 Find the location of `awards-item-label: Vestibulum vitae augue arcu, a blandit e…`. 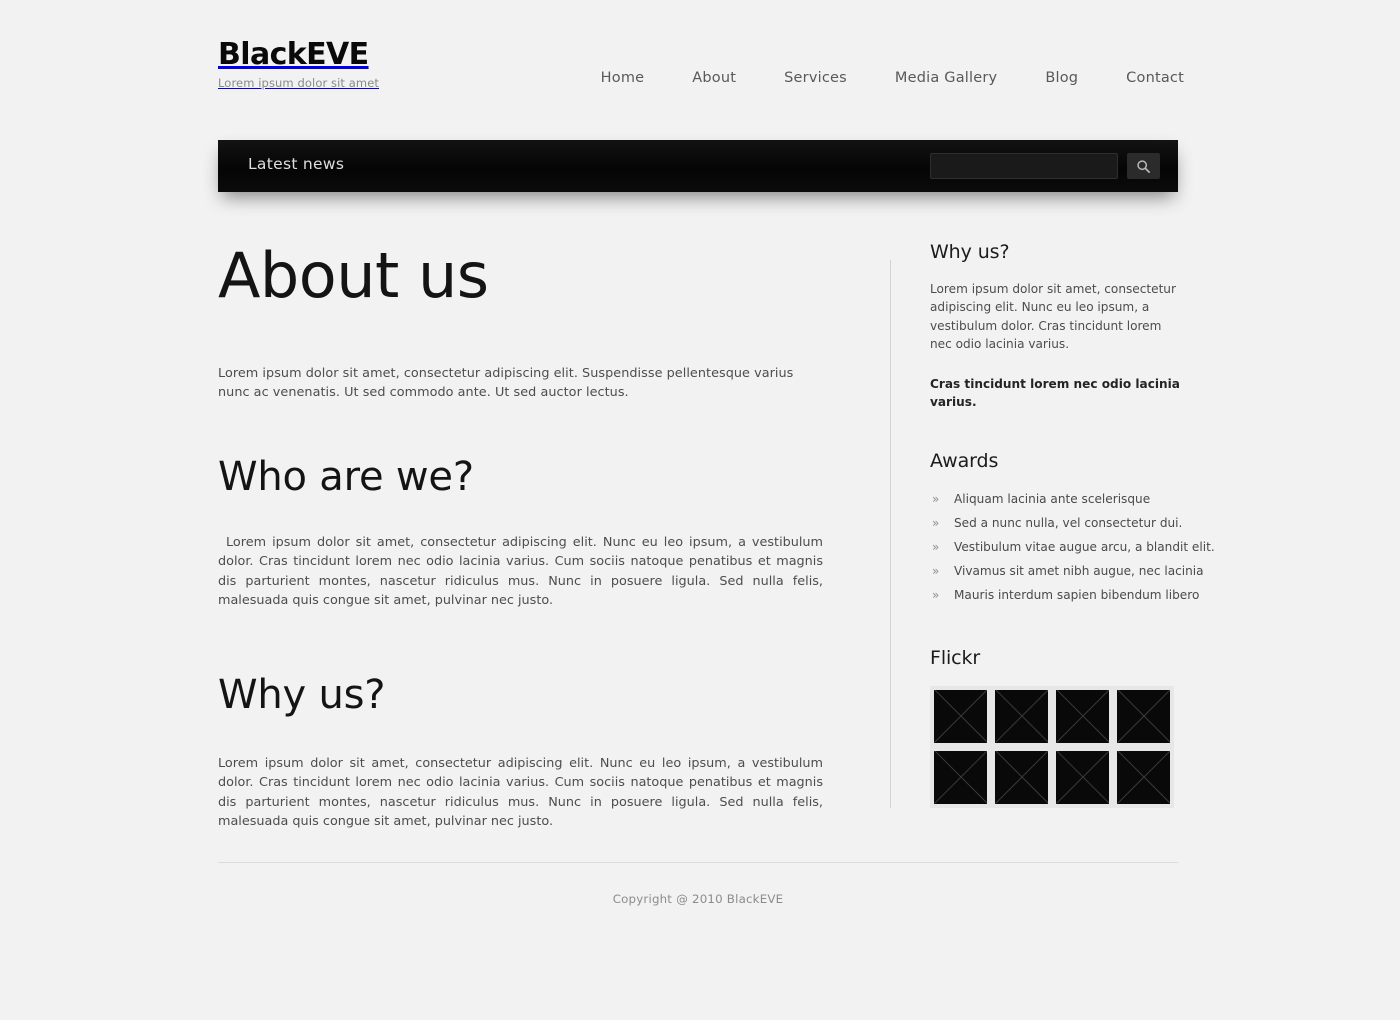

awards-item-label: Vestibulum vitae augue arcu, a blandit e… is located at coordinates (1084, 546).